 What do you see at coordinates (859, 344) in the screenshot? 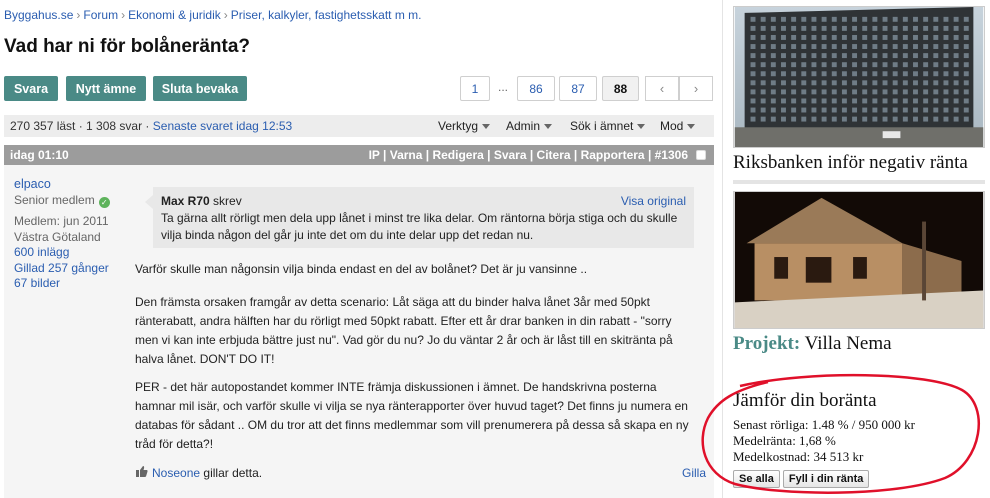
I see `ad2-title-row: Projekt: Villa Nema` at bounding box center [859, 344].